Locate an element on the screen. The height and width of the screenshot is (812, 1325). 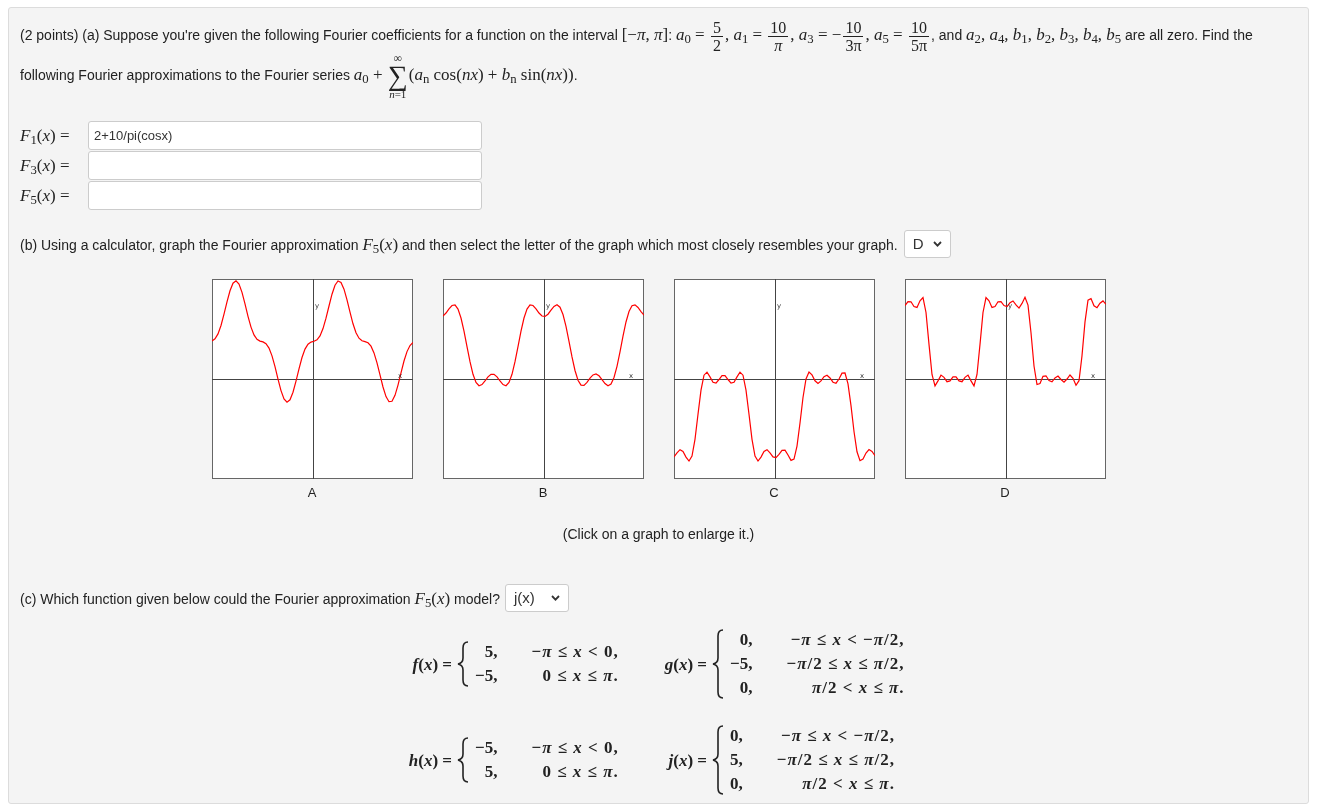
answer-label: F$_{5}$(x) = is located at coordinates (45, 197).